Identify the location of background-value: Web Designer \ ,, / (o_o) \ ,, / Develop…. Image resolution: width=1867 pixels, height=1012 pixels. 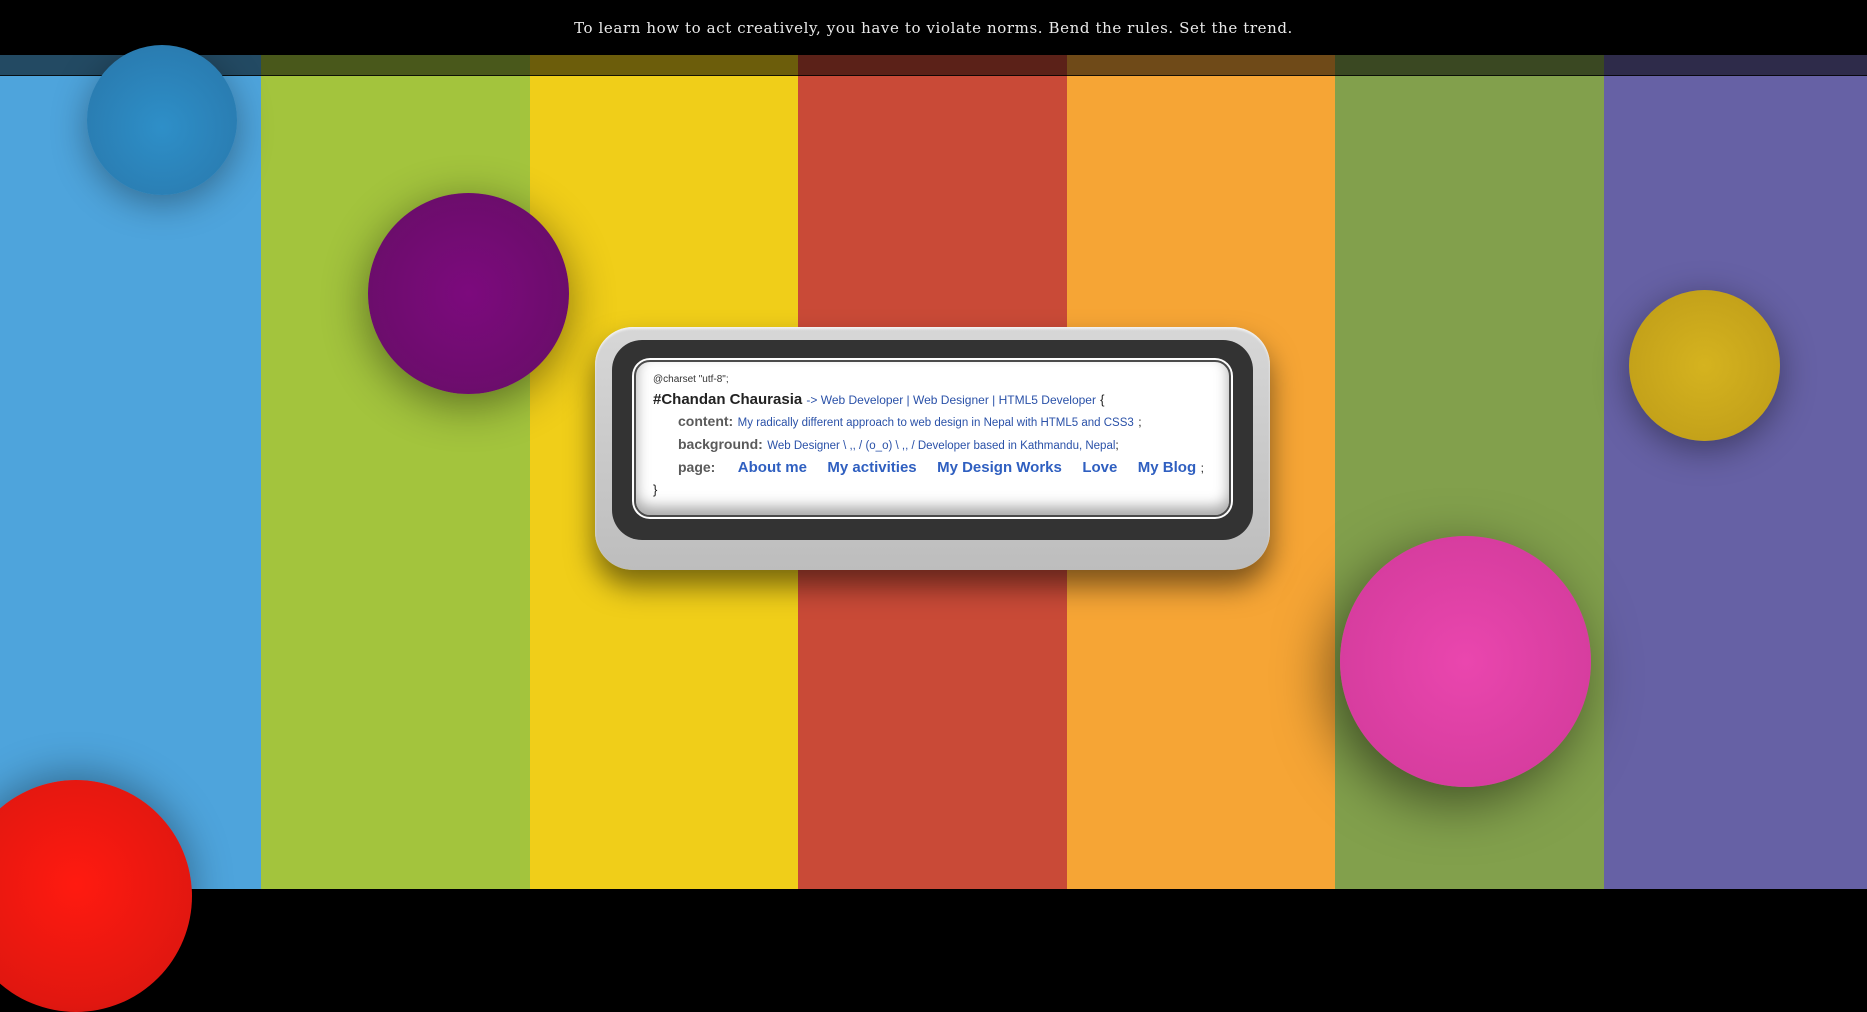
(941, 446).